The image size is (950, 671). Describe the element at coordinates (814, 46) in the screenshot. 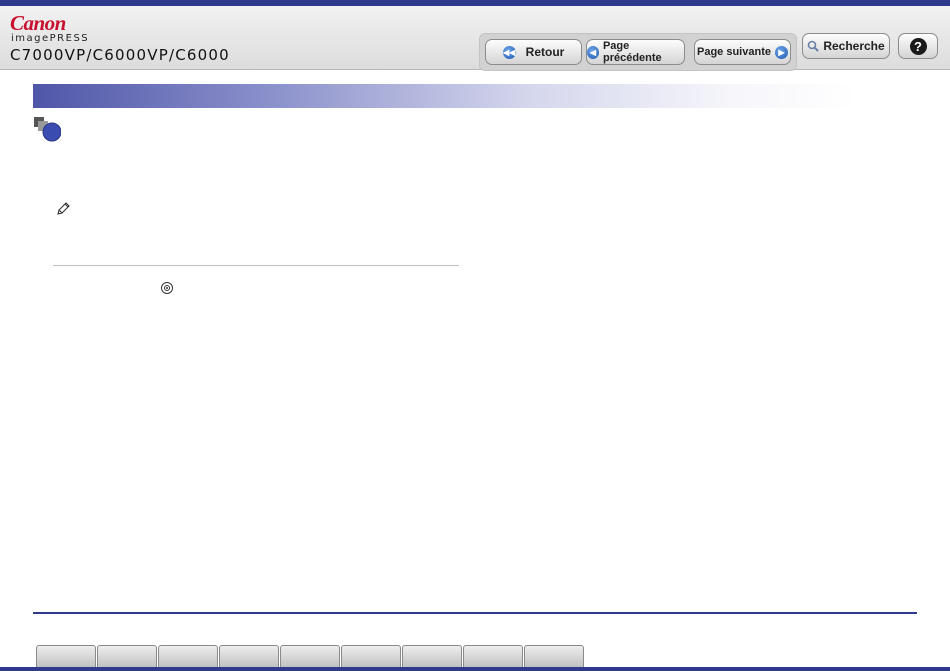

I see `search-icon` at that location.